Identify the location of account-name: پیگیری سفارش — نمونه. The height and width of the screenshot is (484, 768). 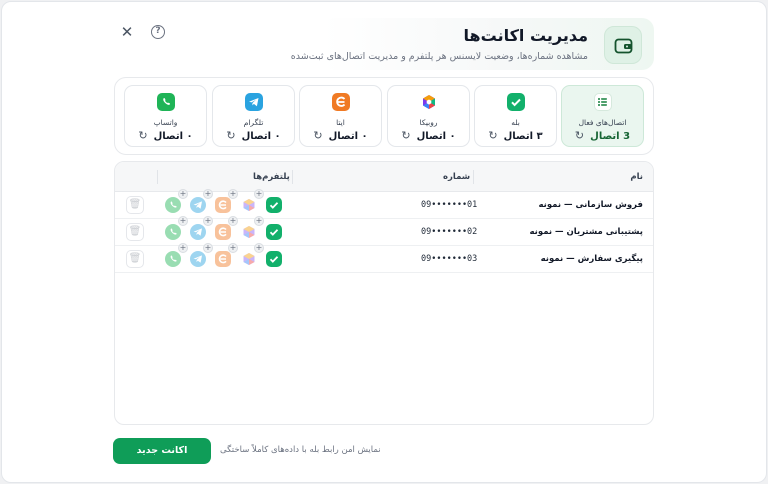
(591, 259).